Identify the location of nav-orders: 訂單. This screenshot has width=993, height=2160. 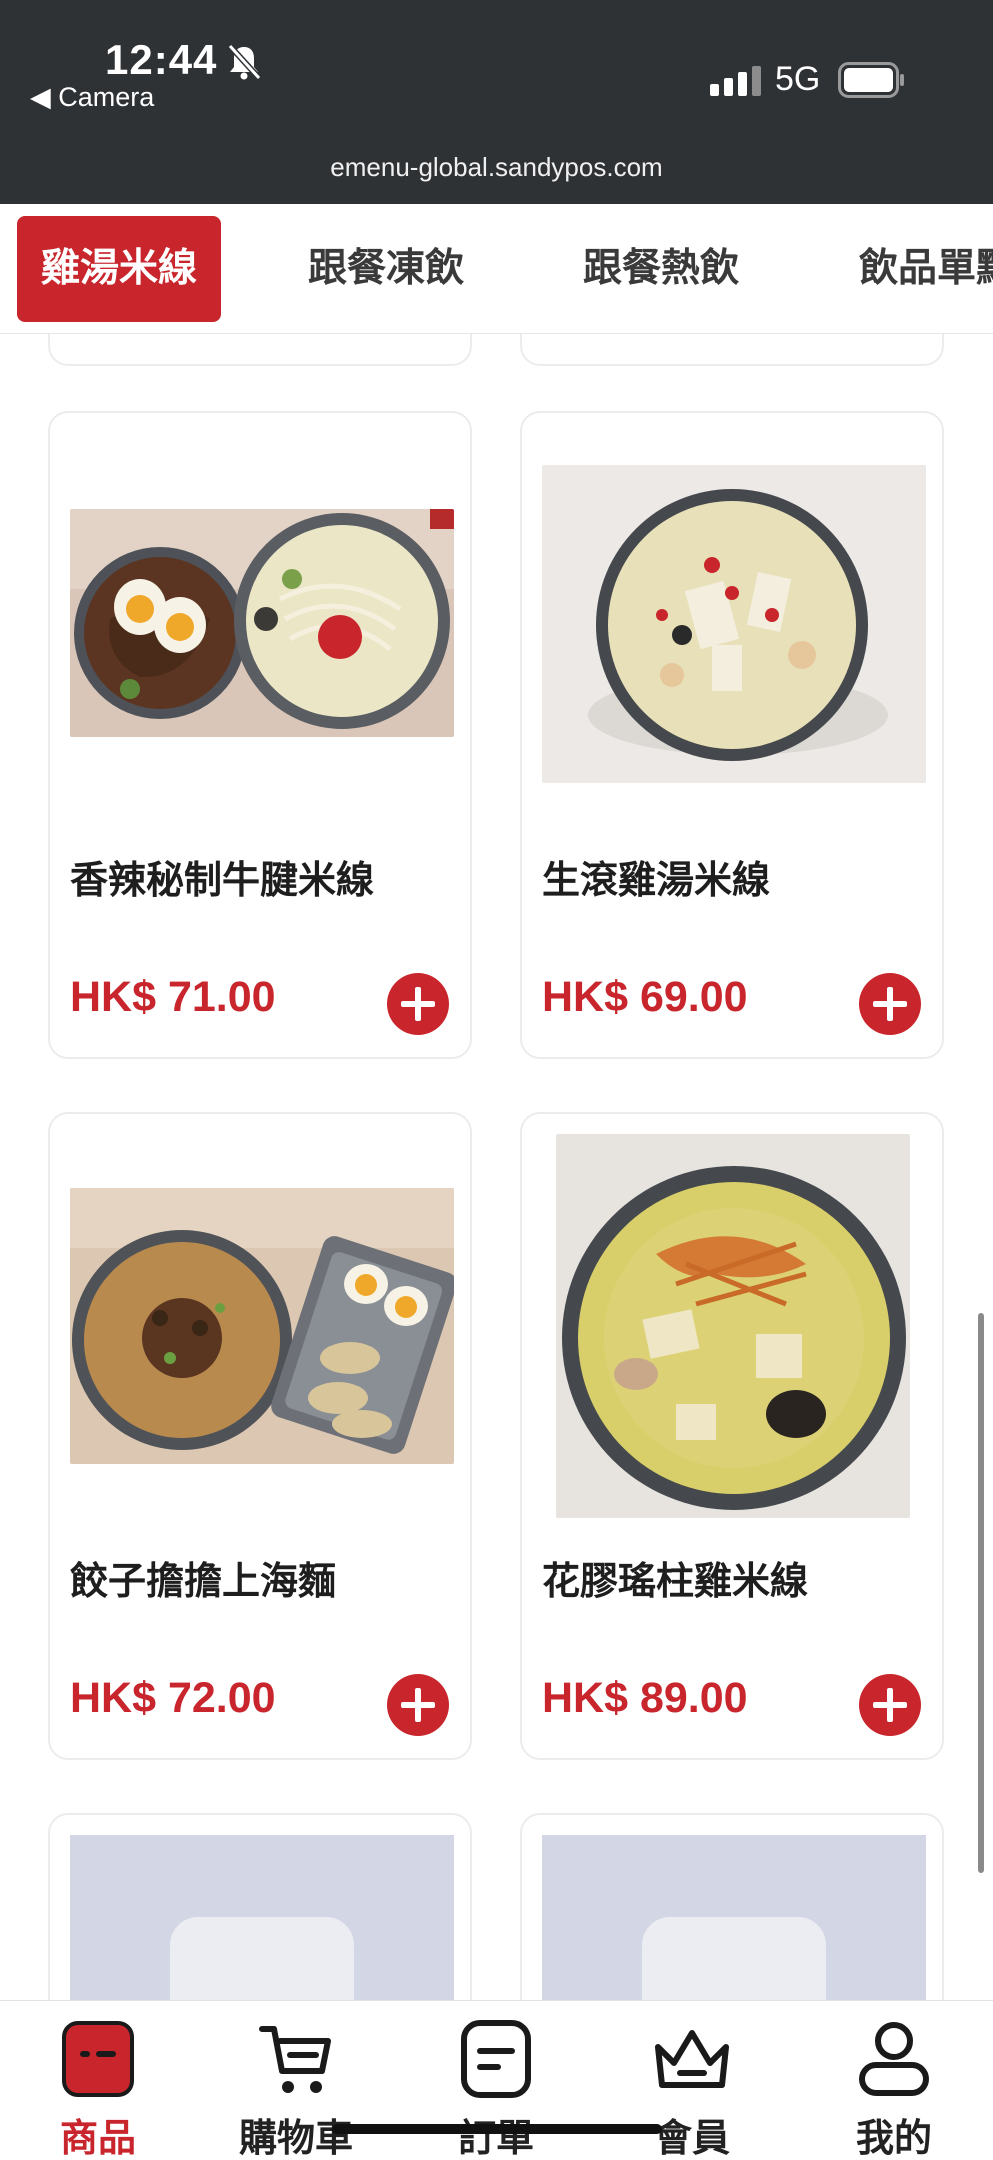
(496, 2087).